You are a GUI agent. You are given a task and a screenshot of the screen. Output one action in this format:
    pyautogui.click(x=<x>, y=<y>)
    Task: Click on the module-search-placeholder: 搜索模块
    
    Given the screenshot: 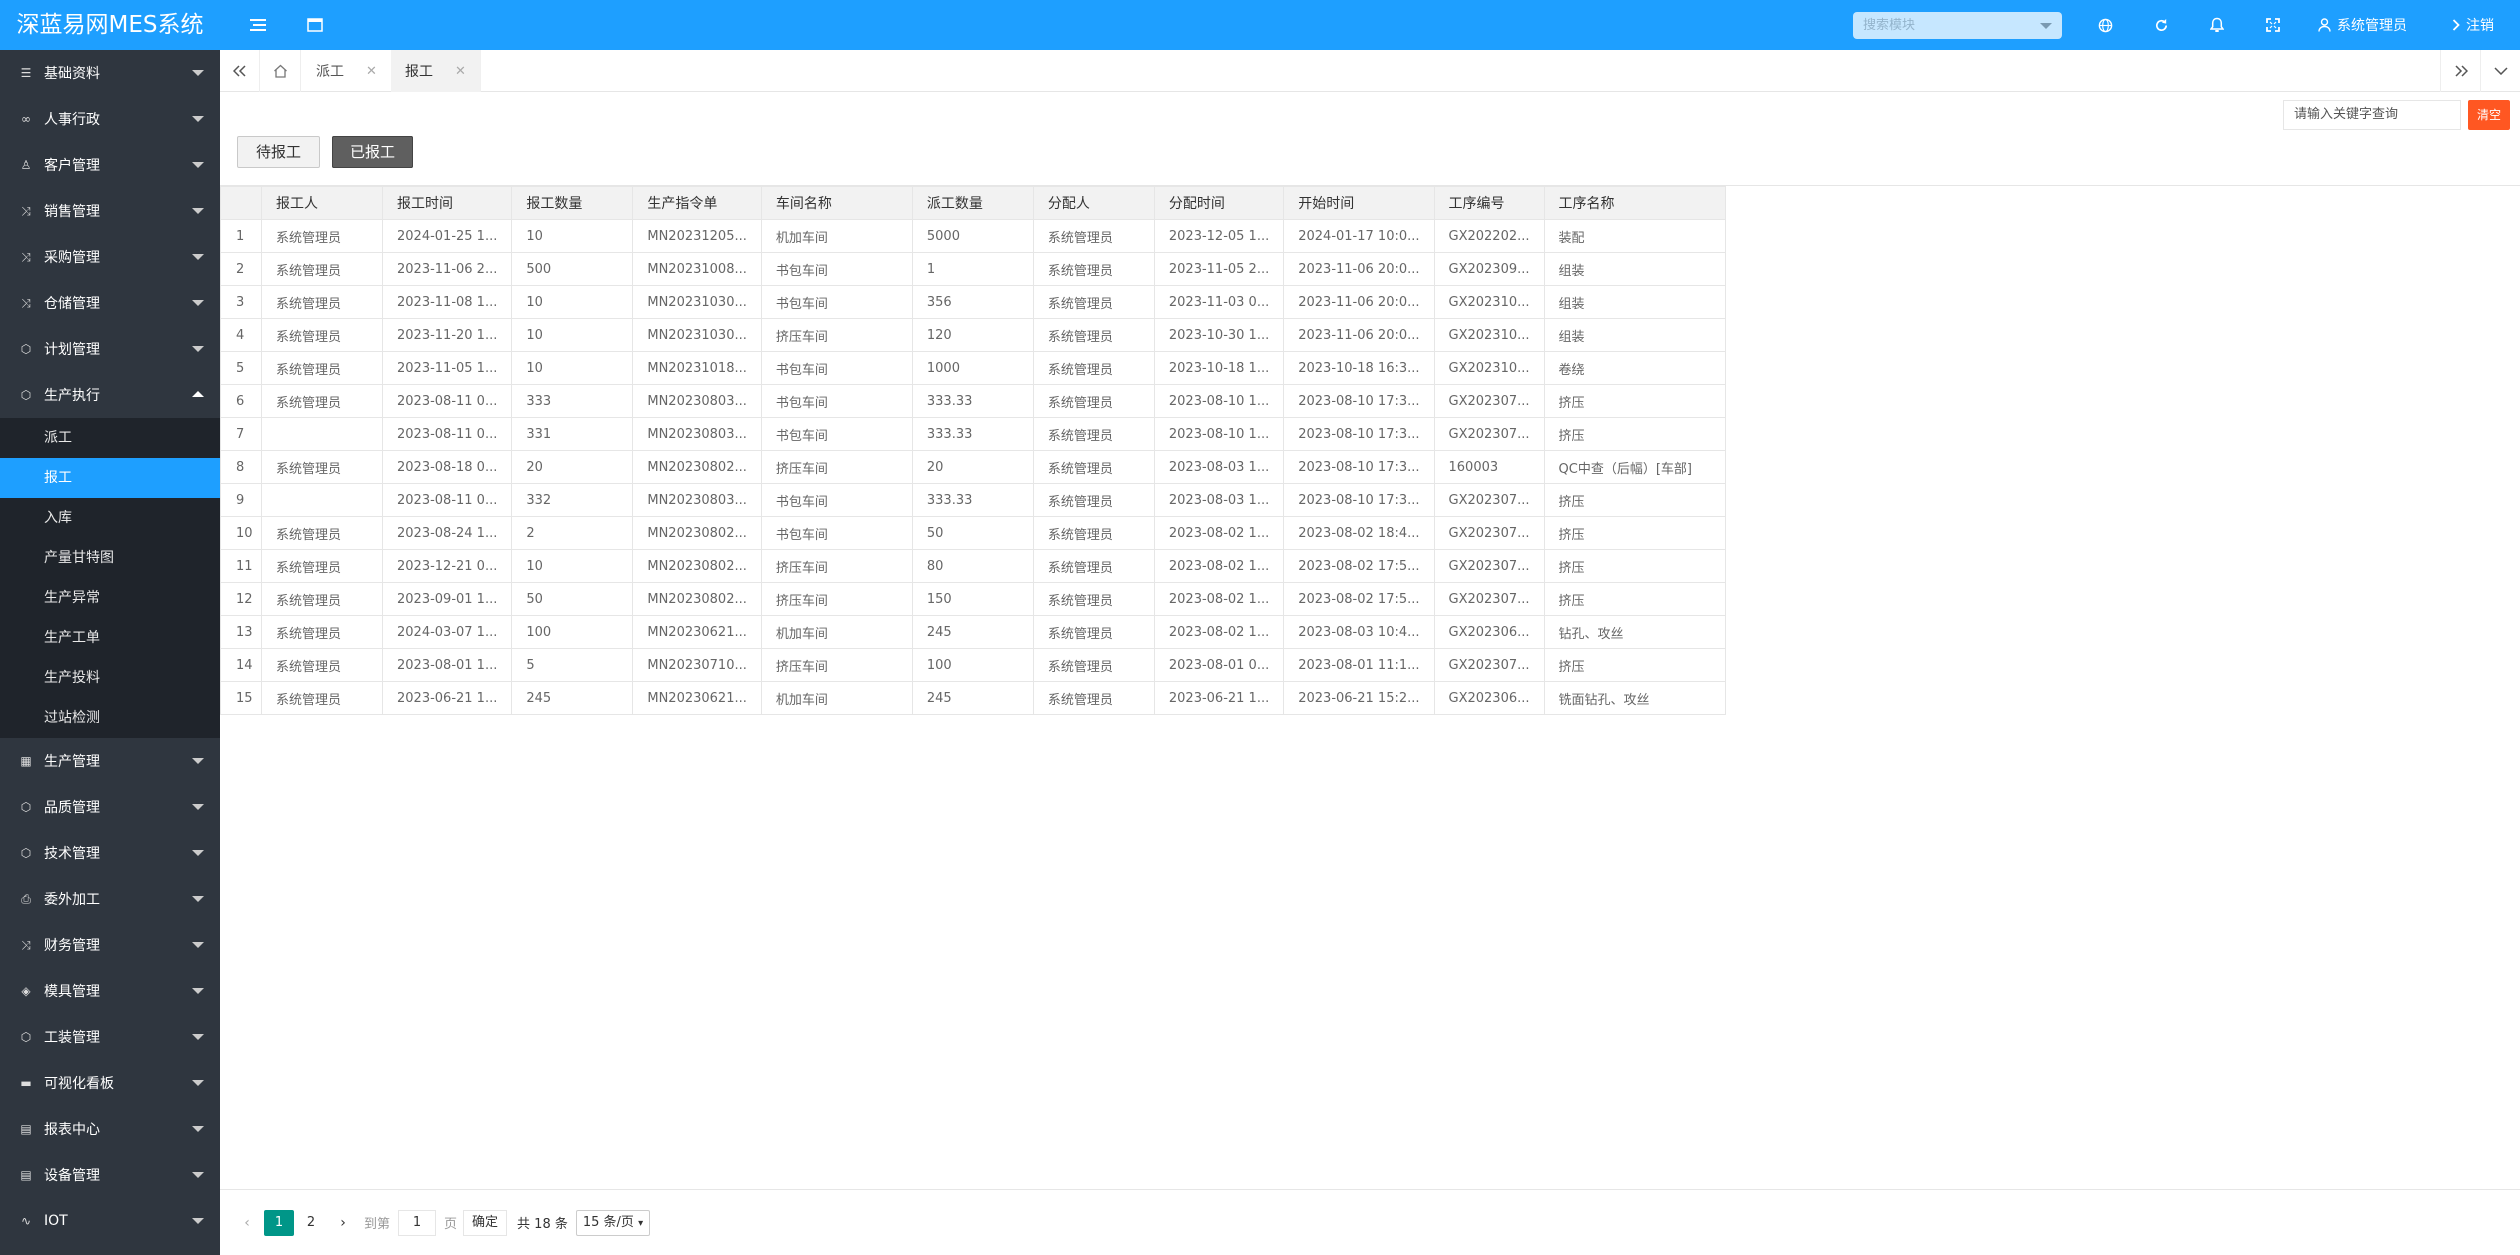 What is the action you would take?
    pyautogui.click(x=1889, y=25)
    